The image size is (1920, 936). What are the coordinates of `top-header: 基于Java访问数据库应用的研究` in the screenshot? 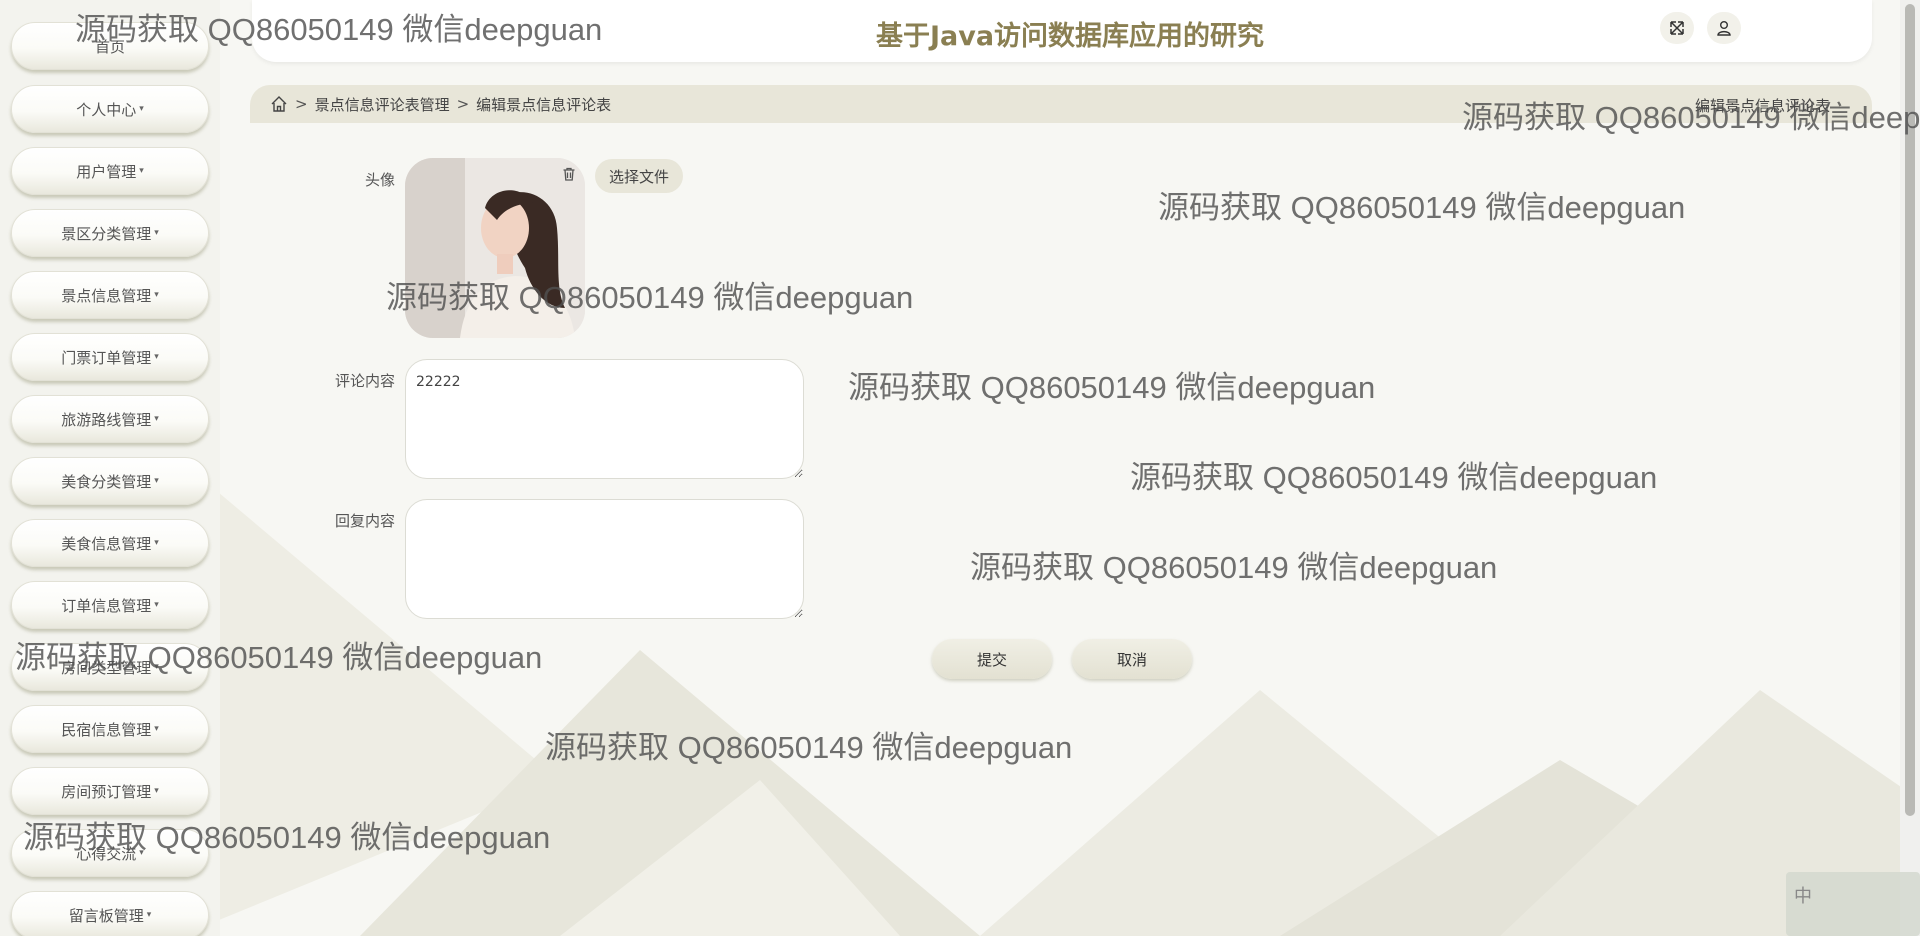 It's located at (1062, 31).